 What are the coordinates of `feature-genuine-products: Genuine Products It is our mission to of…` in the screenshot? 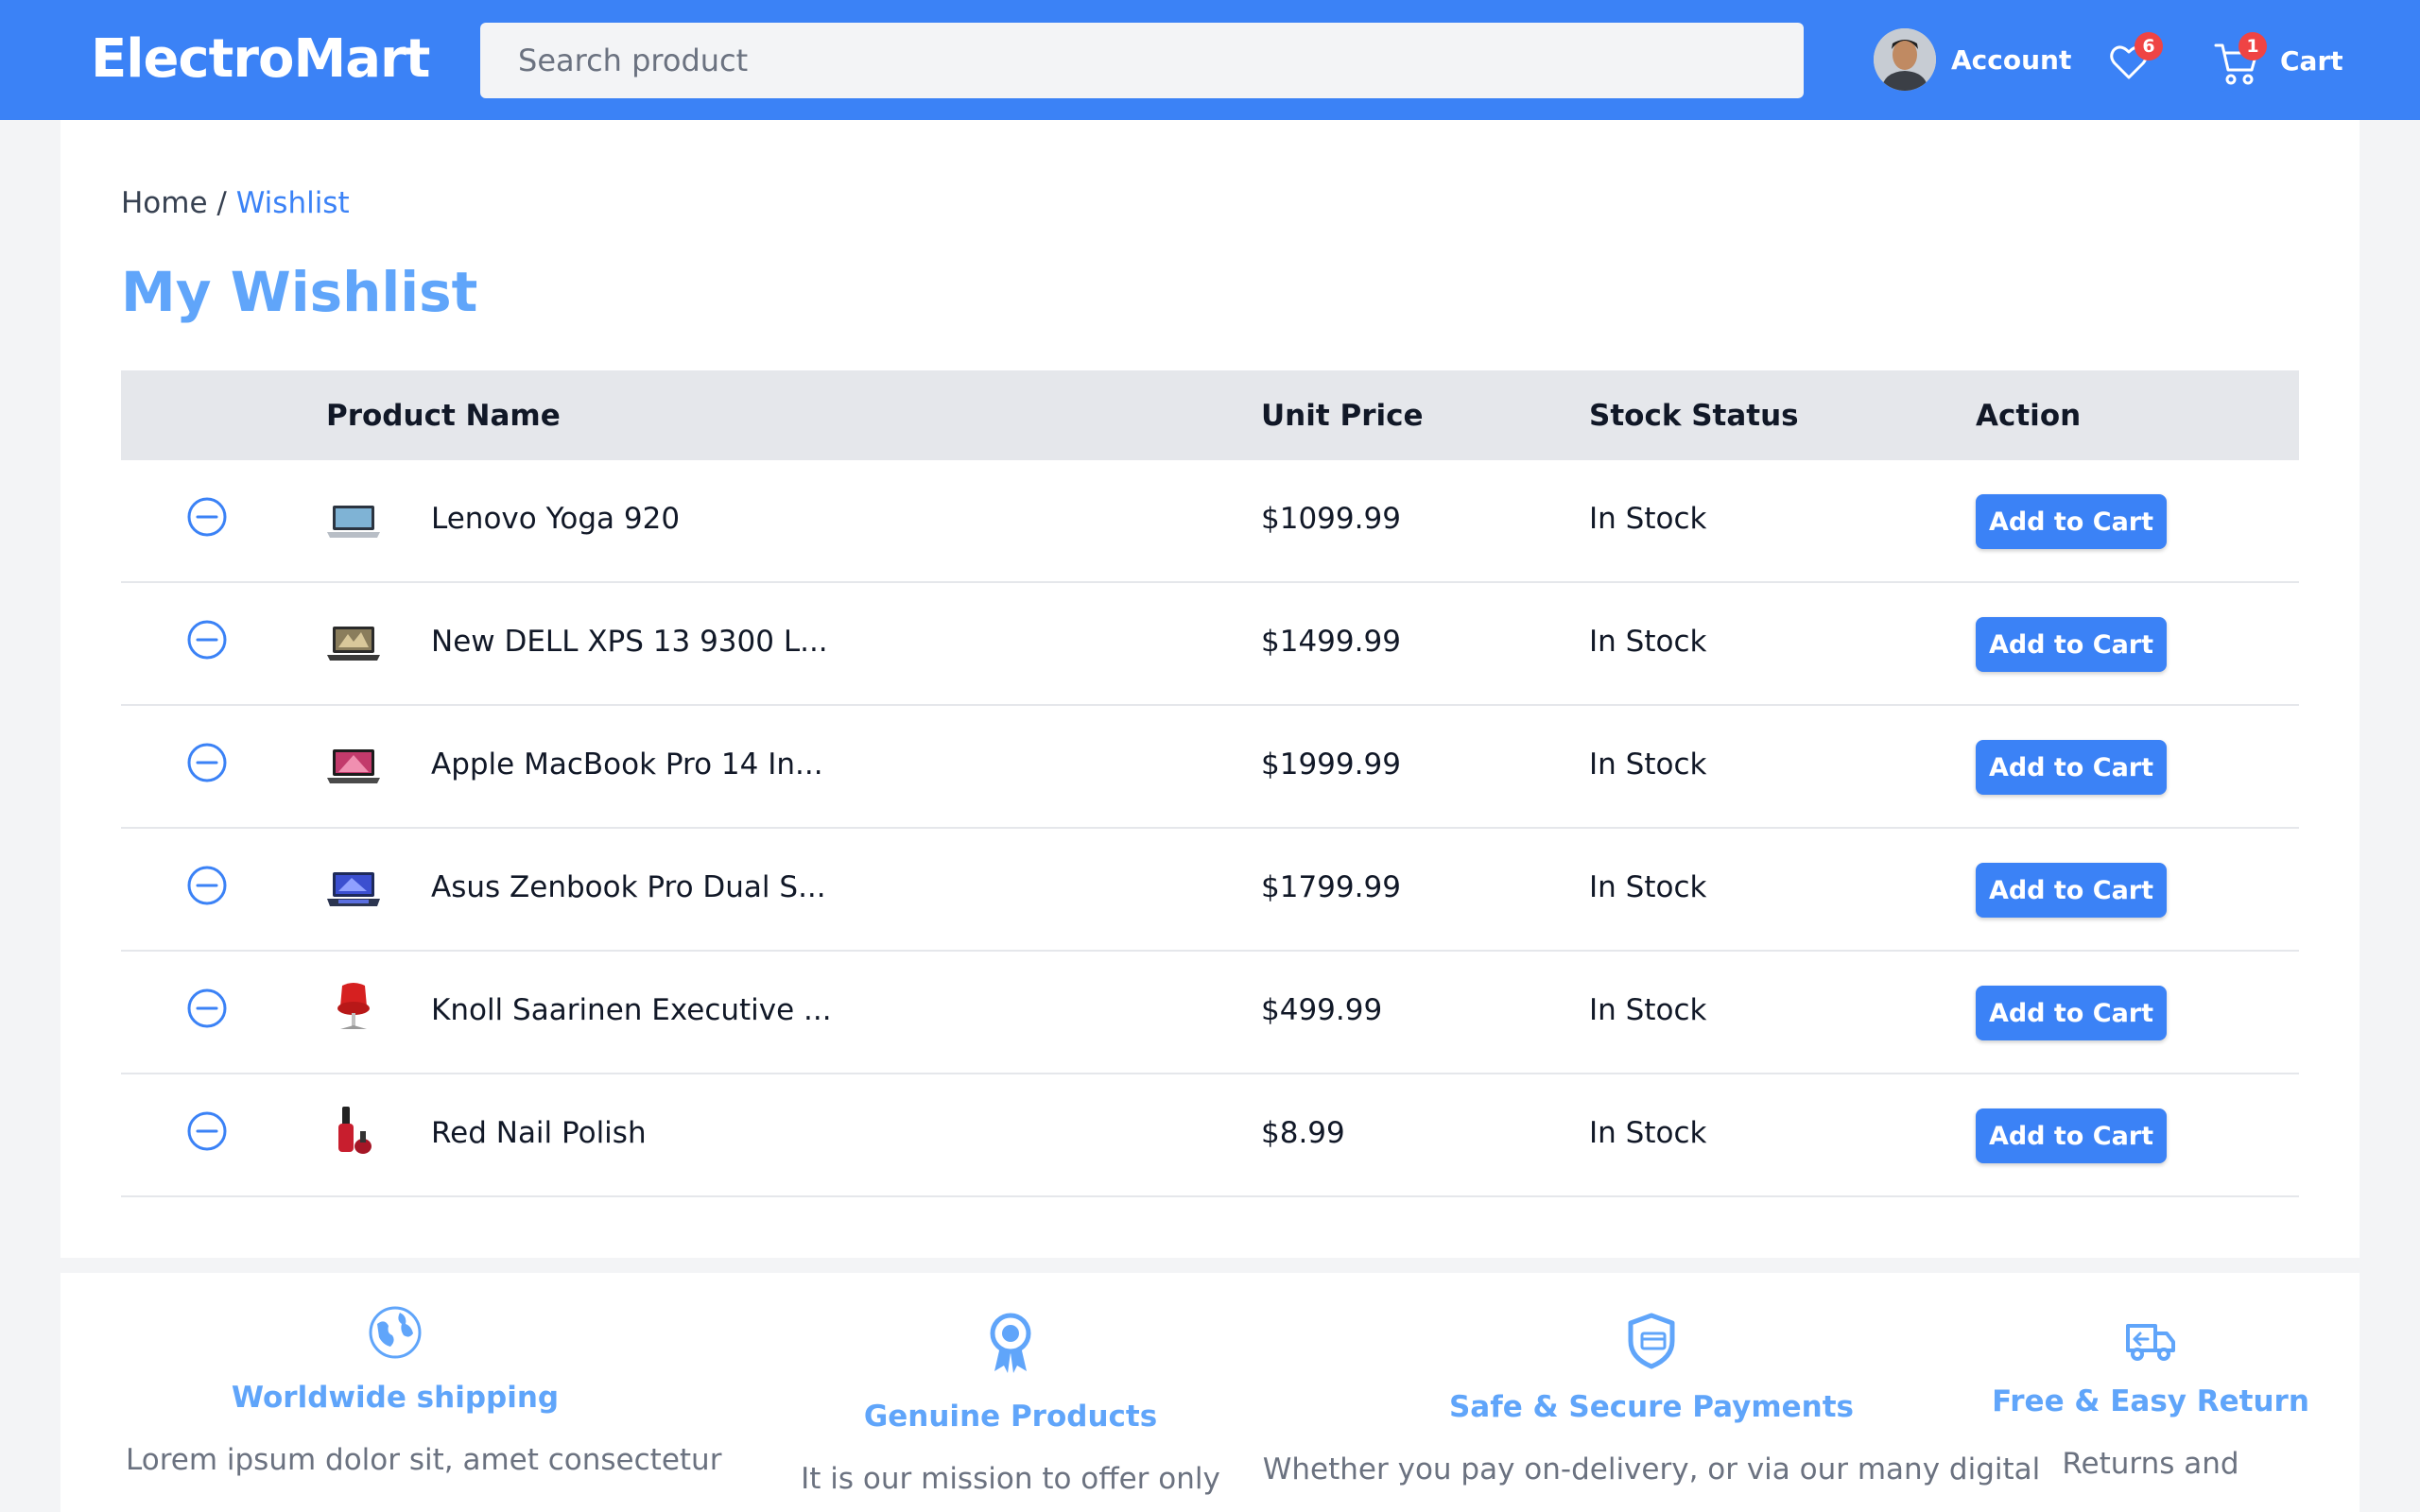 It's located at (1011, 1404).